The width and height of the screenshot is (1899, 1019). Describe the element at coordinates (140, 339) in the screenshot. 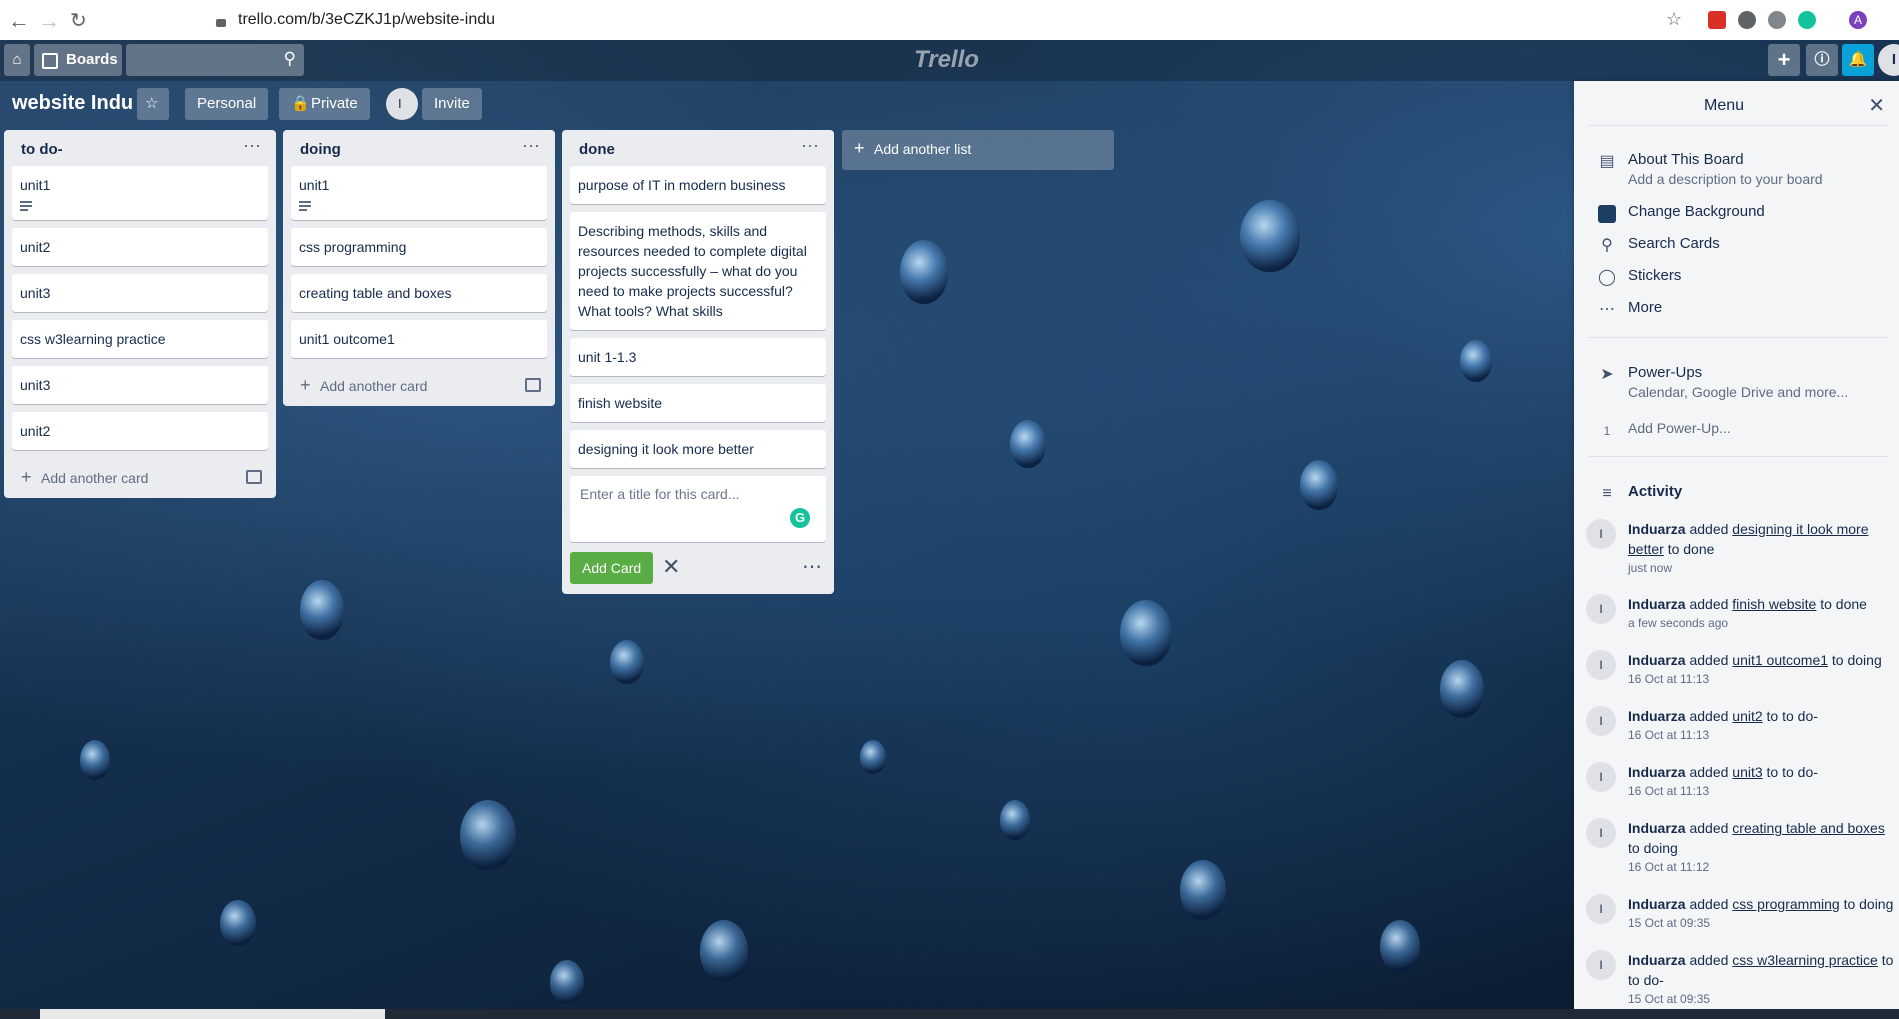

I see `card: css w3learning practice` at that location.